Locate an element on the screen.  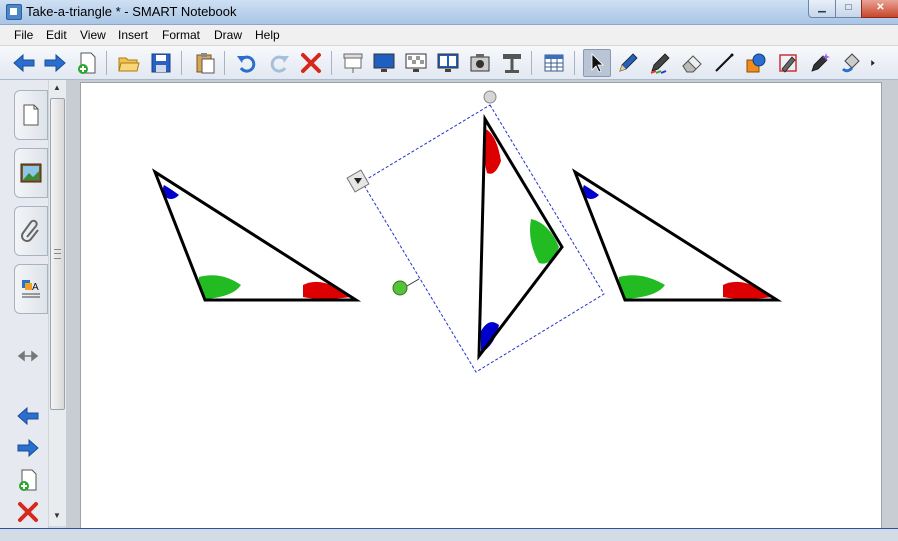
page-sorter-icon is located at coordinates (31, 115).